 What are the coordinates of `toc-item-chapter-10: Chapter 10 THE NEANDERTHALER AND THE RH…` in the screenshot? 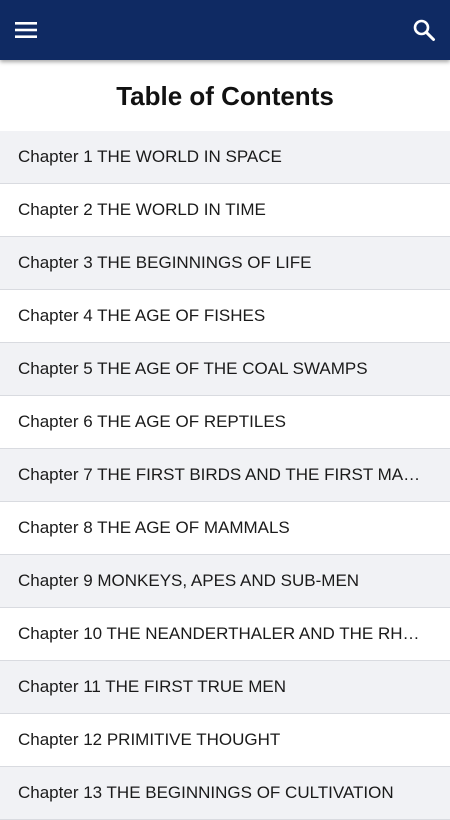 It's located at (225, 634).